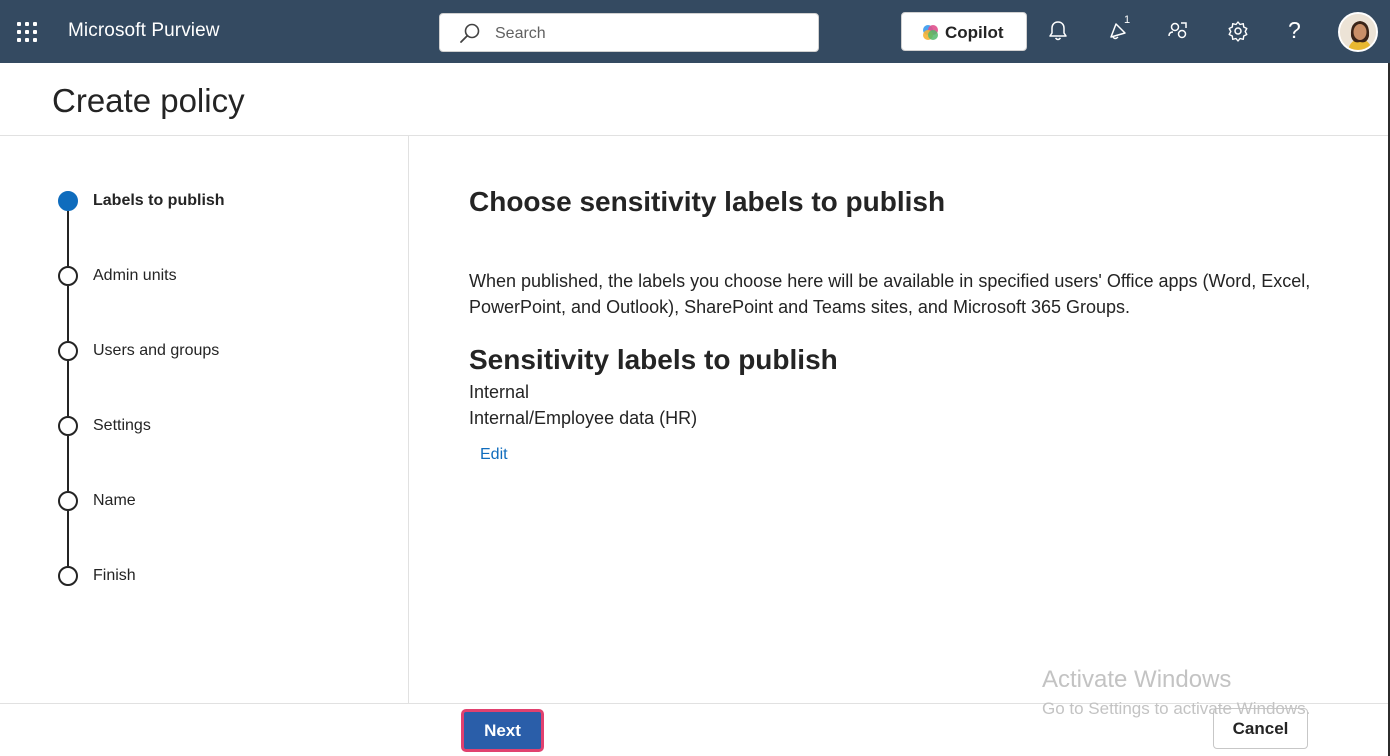 Image resolution: width=1390 pixels, height=756 pixels. What do you see at coordinates (520, 33) in the screenshot?
I see `search-placeholder: Search` at bounding box center [520, 33].